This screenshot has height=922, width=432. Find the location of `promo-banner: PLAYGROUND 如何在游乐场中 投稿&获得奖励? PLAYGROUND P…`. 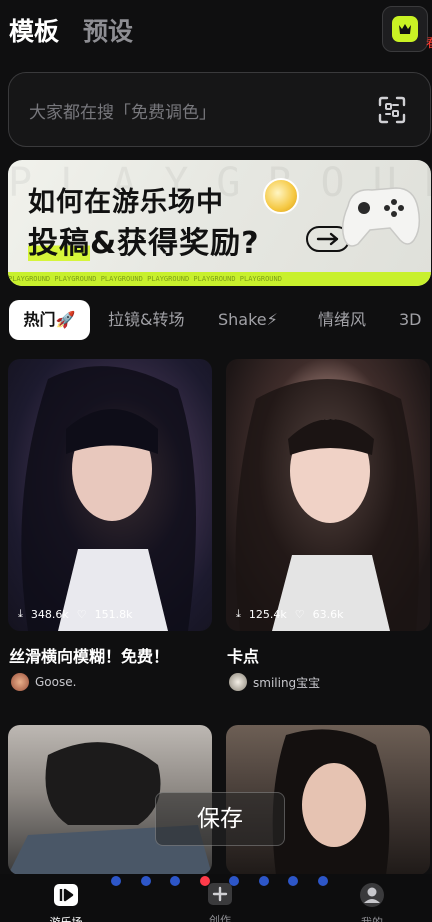

promo-banner: PLAYGROUND 如何在游乐场中 投稿&获得奖励? PLAYGROUND P… is located at coordinates (219, 223).